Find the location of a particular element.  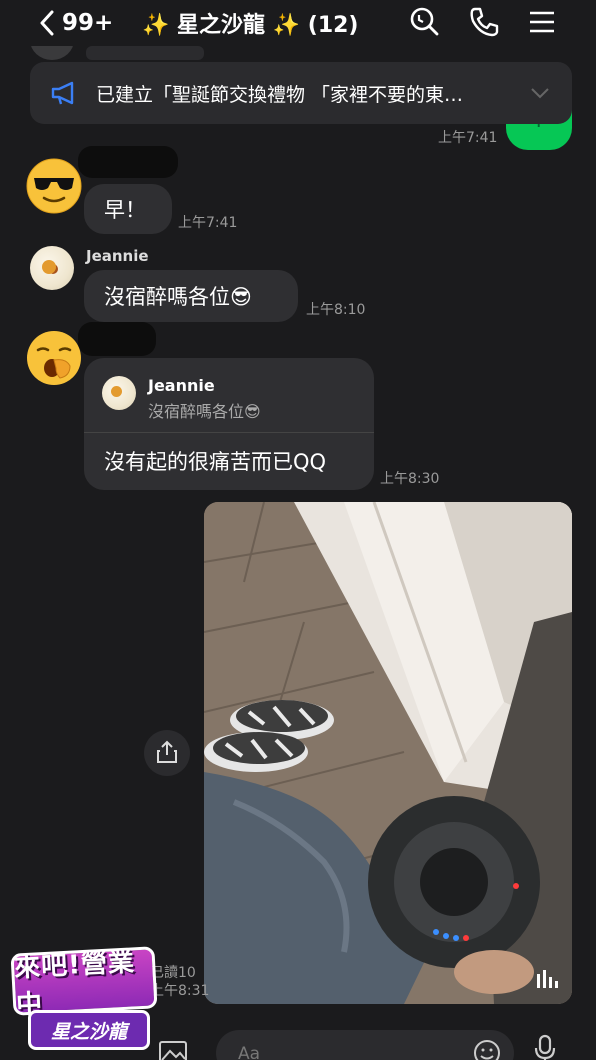

video-stats-icon is located at coordinates (547, 979).